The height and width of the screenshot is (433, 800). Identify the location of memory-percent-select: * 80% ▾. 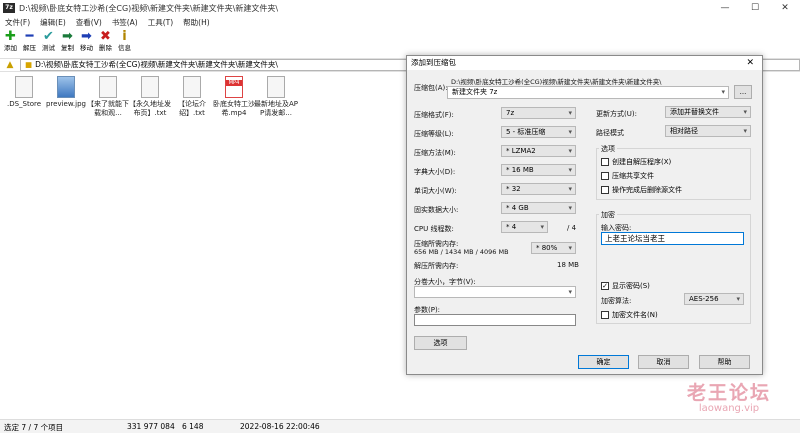
(553, 248).